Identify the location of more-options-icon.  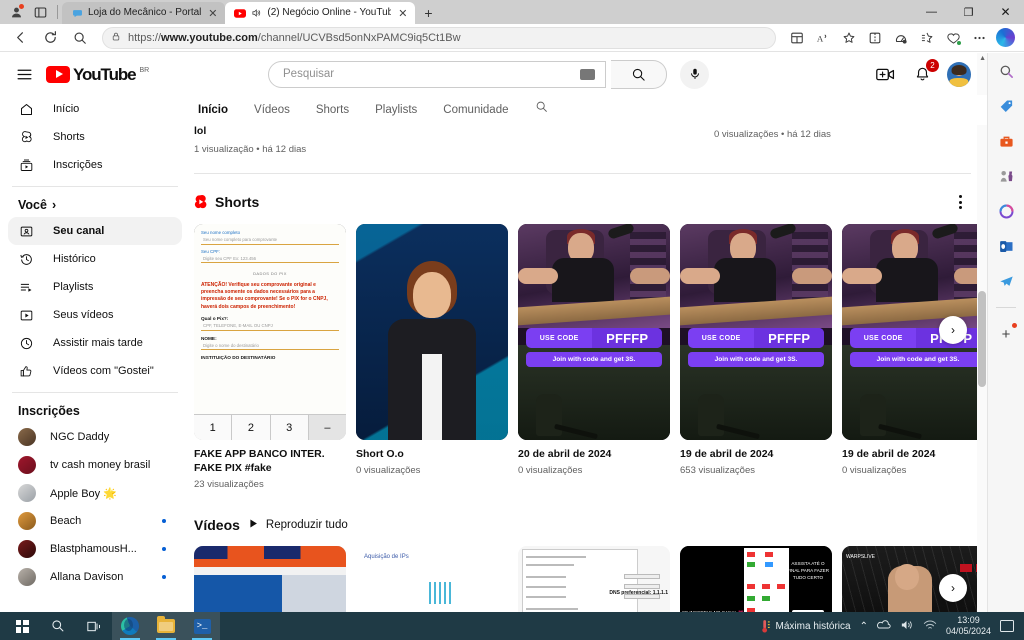
(960, 202).